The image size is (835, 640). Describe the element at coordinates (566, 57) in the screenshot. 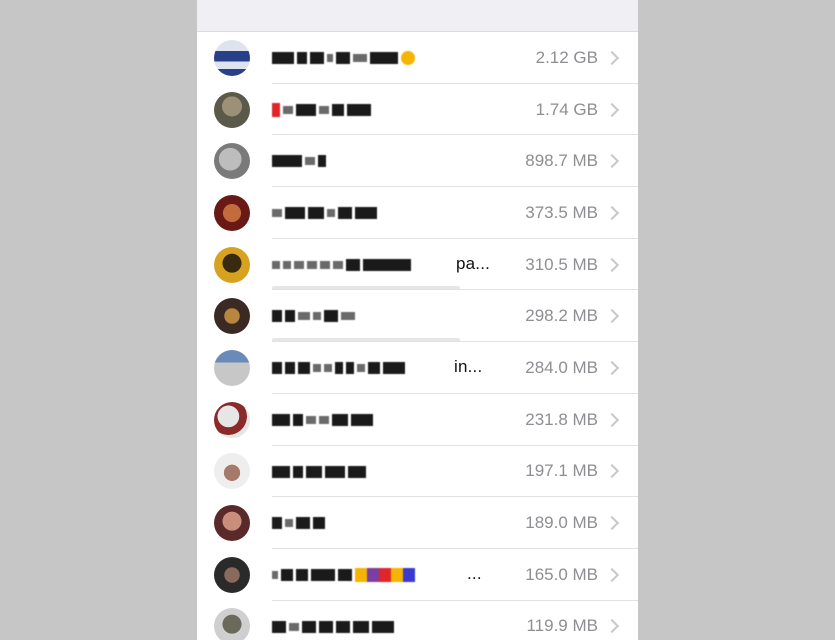

I see `storage-size: 2.12 GB` at that location.